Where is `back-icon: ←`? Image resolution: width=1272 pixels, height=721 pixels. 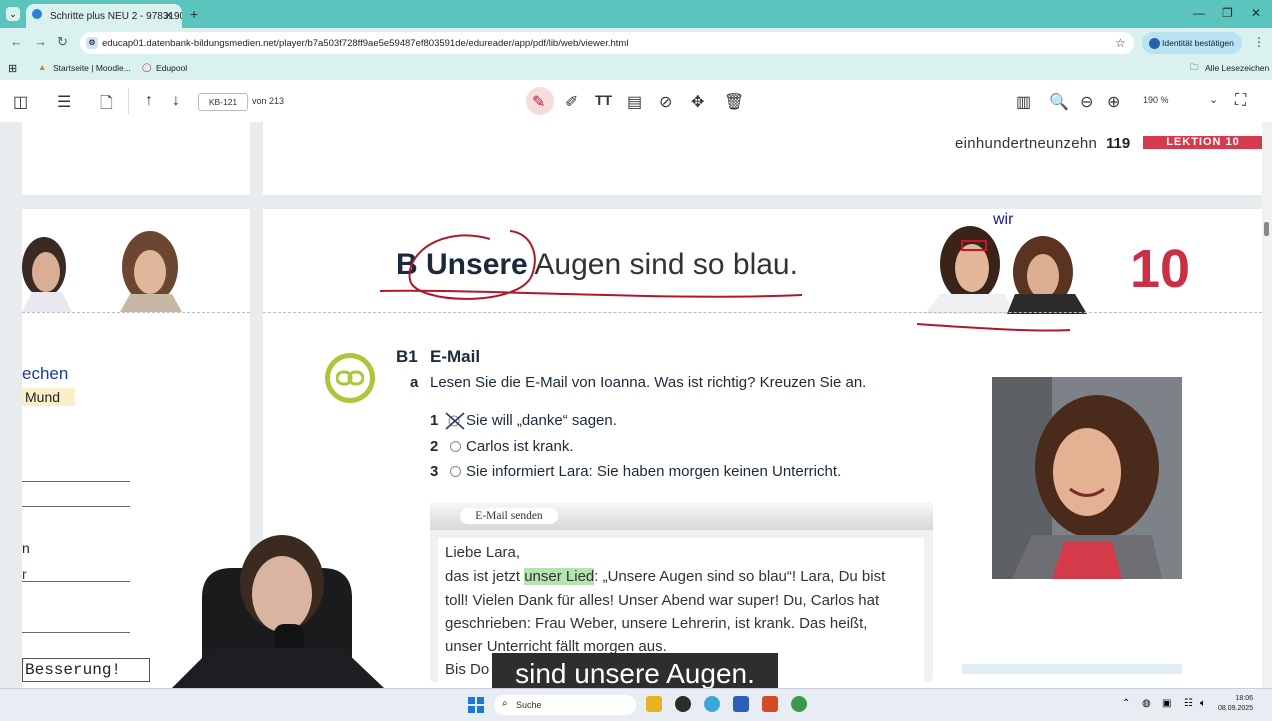 back-icon: ← is located at coordinates (16, 41).